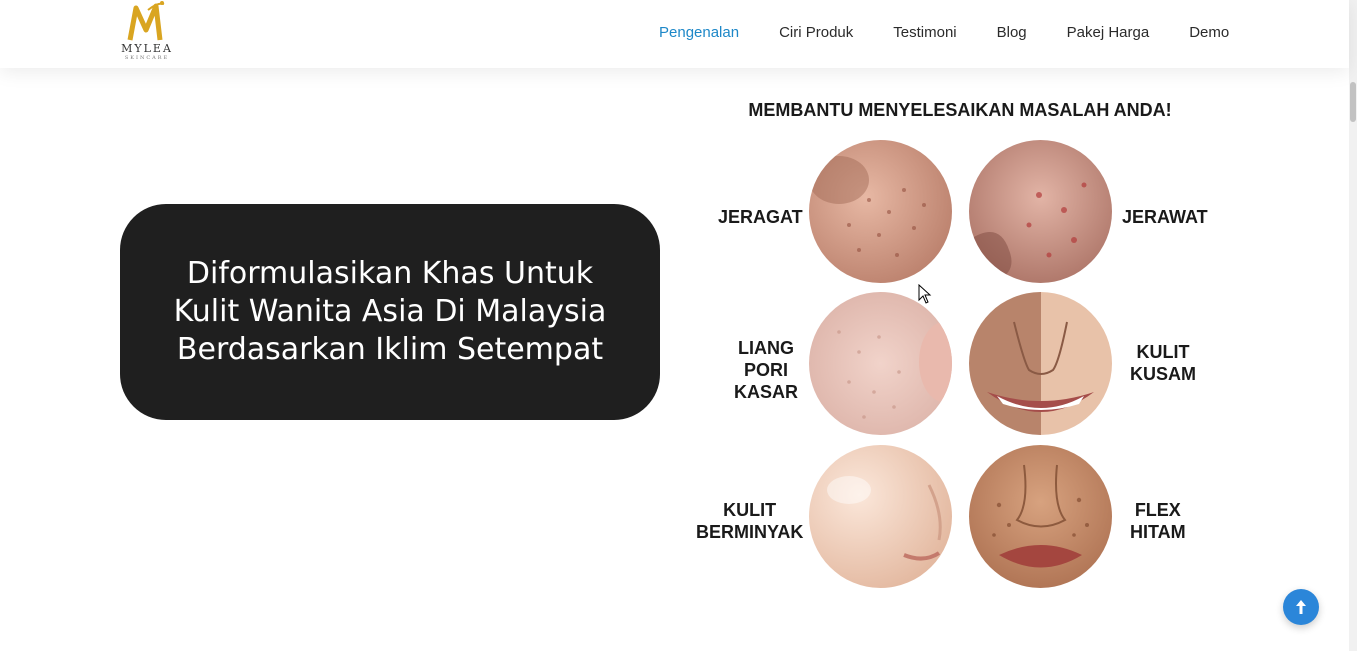  What do you see at coordinates (766, 392) in the screenshot?
I see `label-line: KASAR` at bounding box center [766, 392].